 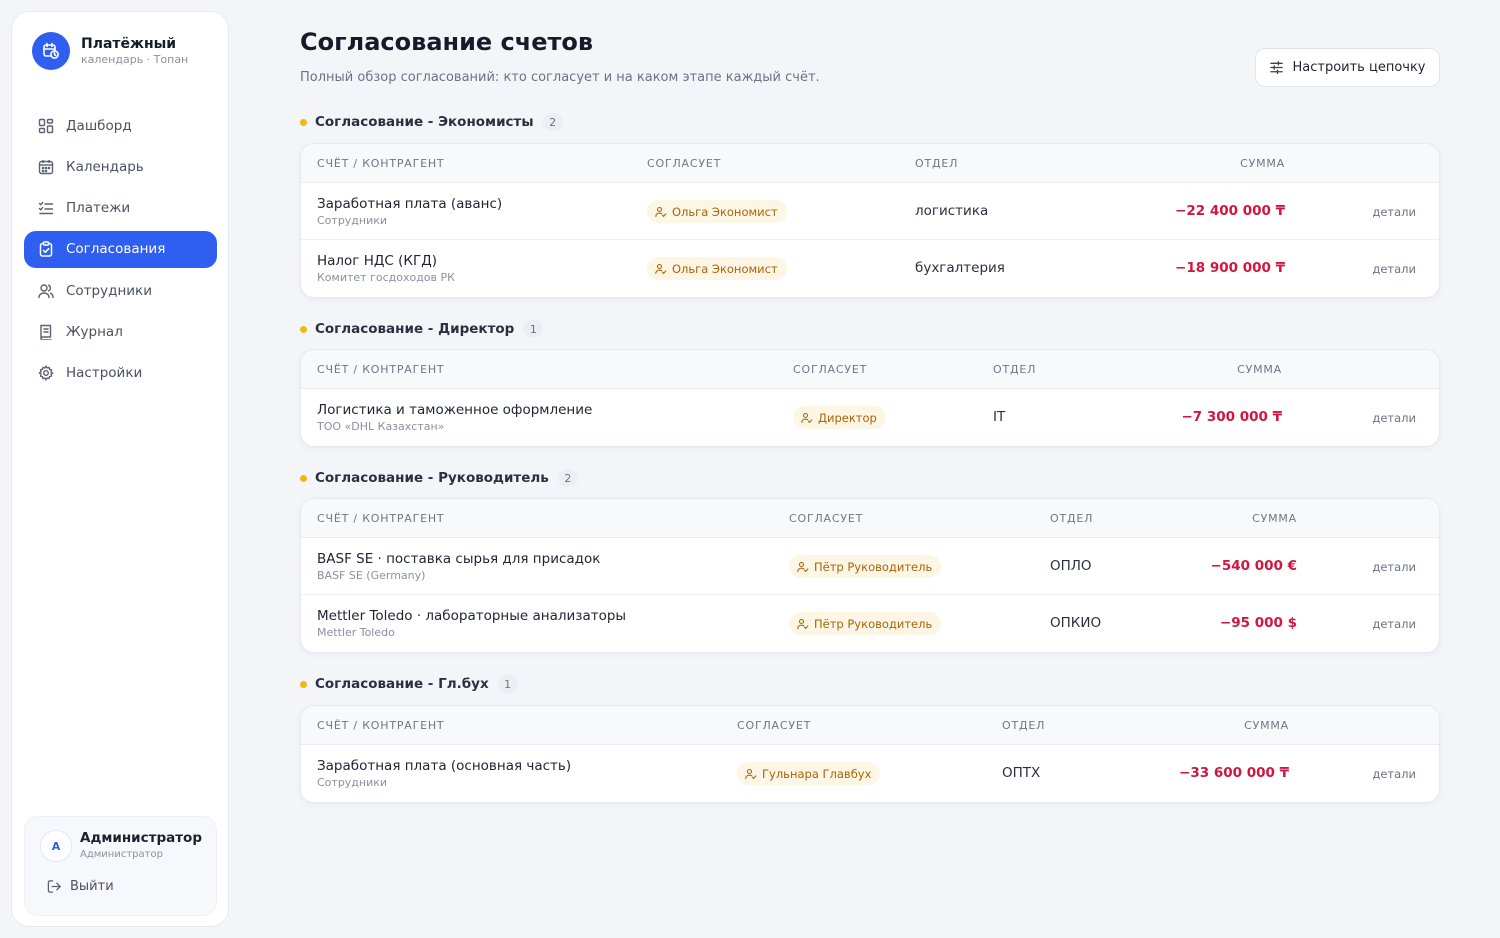 I want to click on calendar-icon, so click(x=46, y=167).